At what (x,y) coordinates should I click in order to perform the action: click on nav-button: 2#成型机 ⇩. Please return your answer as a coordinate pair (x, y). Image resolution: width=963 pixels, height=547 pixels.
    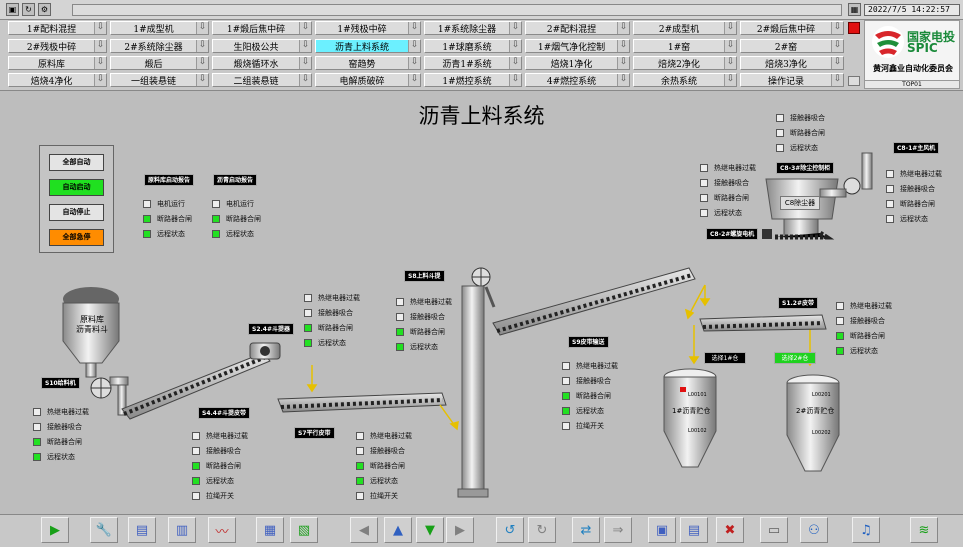
    Looking at the image, I should click on (685, 28).